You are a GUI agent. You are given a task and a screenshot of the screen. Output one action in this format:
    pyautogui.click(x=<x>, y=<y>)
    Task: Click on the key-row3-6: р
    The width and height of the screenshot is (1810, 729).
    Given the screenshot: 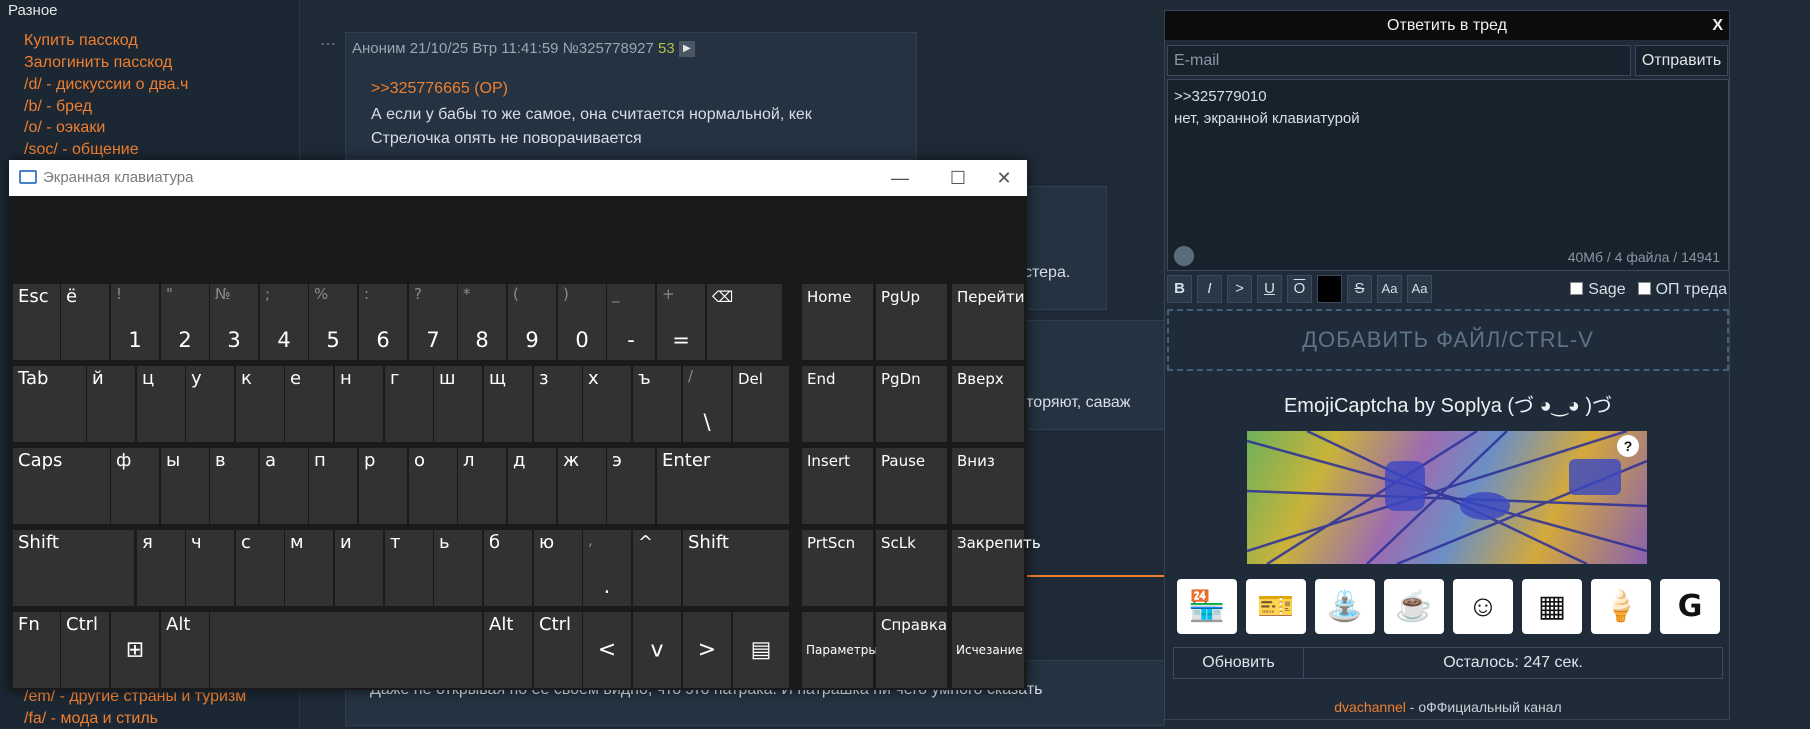 What is the action you would take?
    pyautogui.click(x=383, y=486)
    